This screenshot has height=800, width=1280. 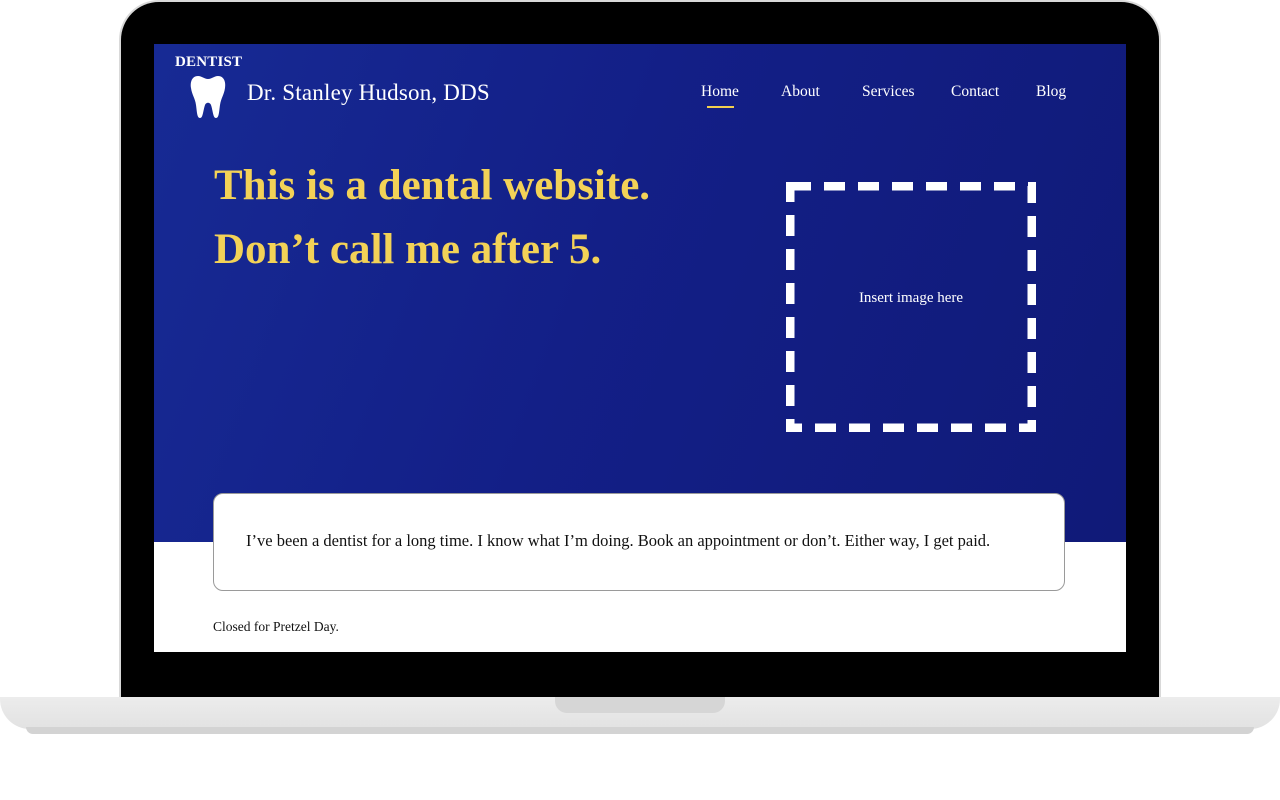 What do you see at coordinates (720, 92) in the screenshot?
I see `nav-home: Home` at bounding box center [720, 92].